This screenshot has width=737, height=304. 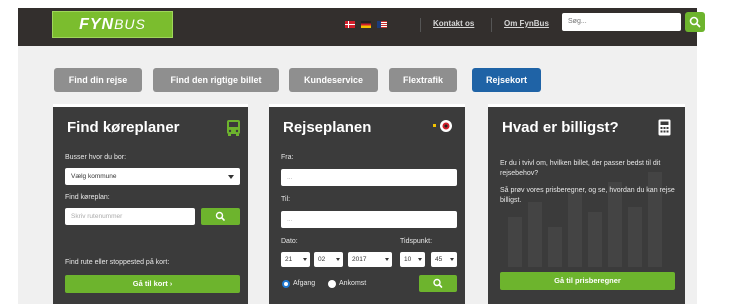 What do you see at coordinates (327, 127) in the screenshot?
I see `panel-title: Rejseplanen` at bounding box center [327, 127].